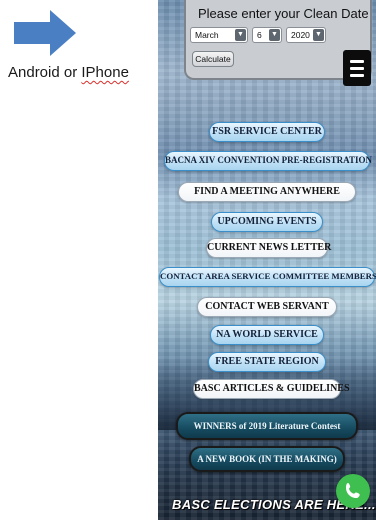  Describe the element at coordinates (259, 35) in the screenshot. I see `day-value: 6` at that location.